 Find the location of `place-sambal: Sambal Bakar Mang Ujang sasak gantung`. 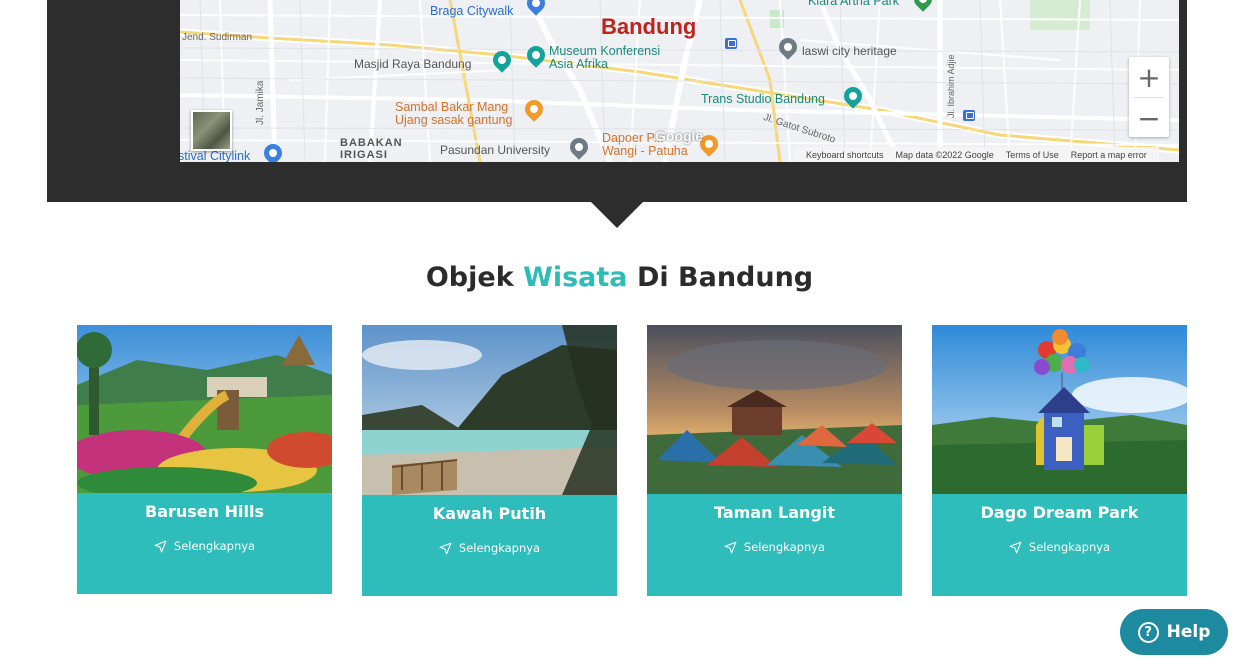

place-sambal: Sambal Bakar Mang Ujang sasak gantung is located at coordinates (453, 113).